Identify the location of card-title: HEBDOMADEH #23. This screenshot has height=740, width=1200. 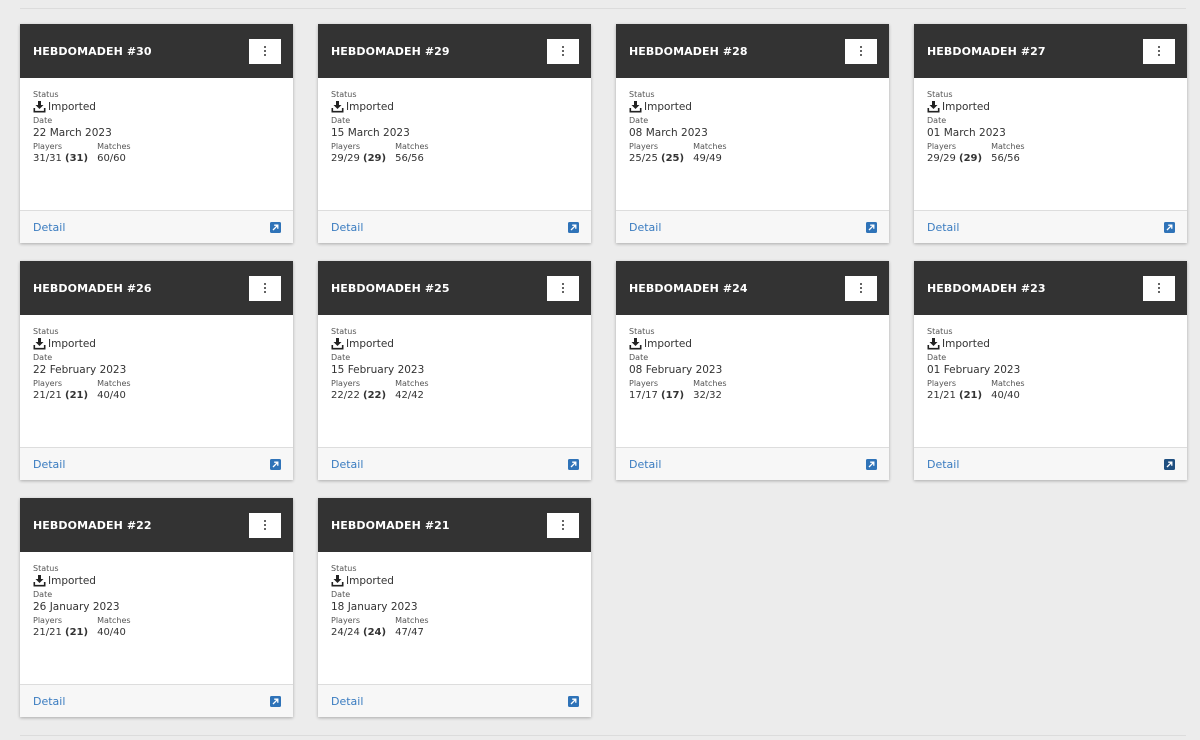
(986, 288).